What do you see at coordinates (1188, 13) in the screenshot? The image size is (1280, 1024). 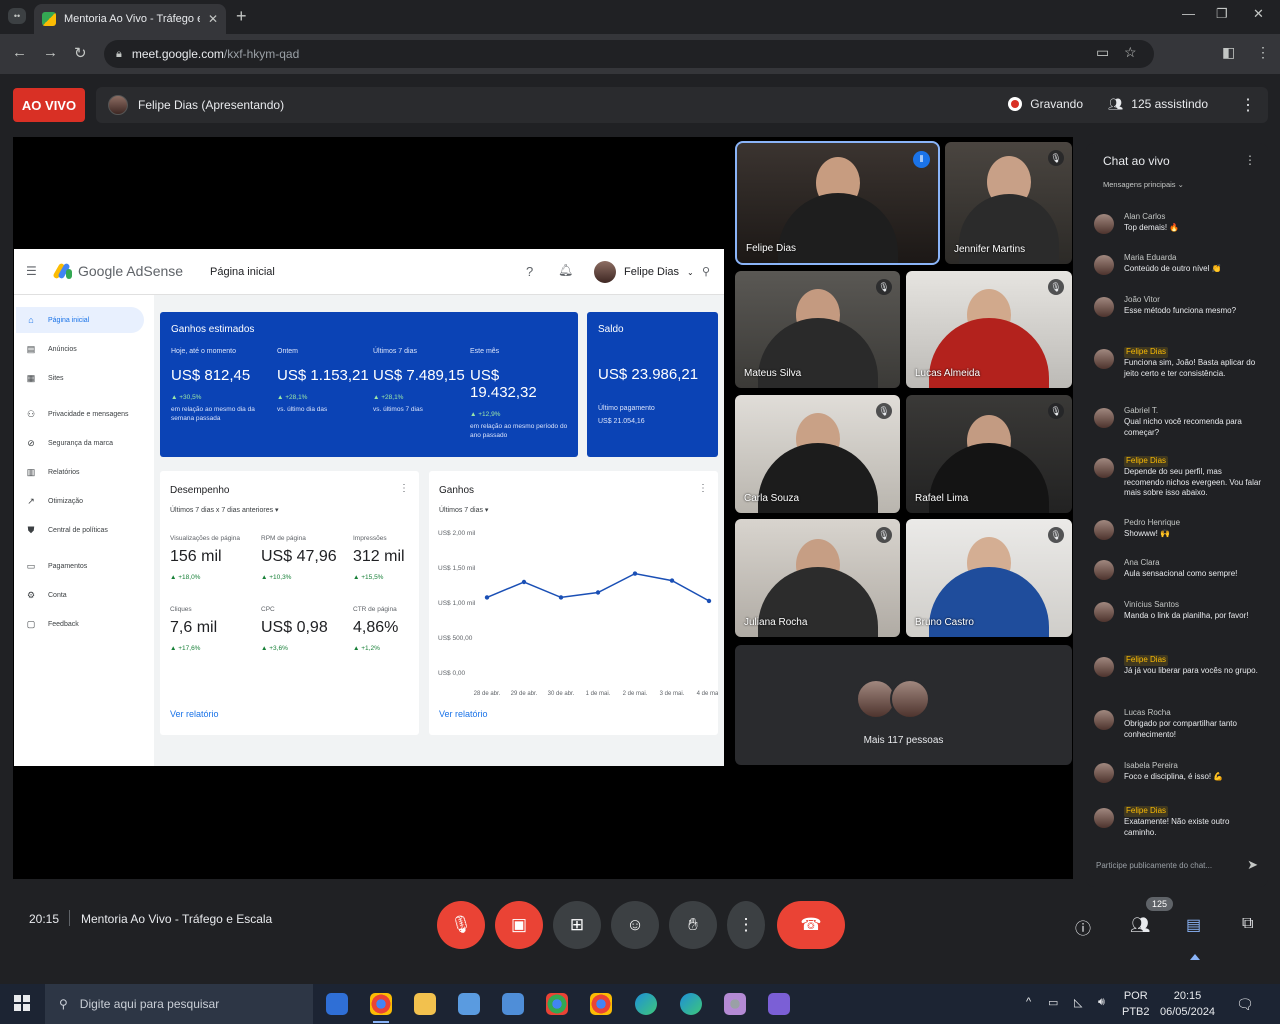 I see `minimize-icon: —` at bounding box center [1188, 13].